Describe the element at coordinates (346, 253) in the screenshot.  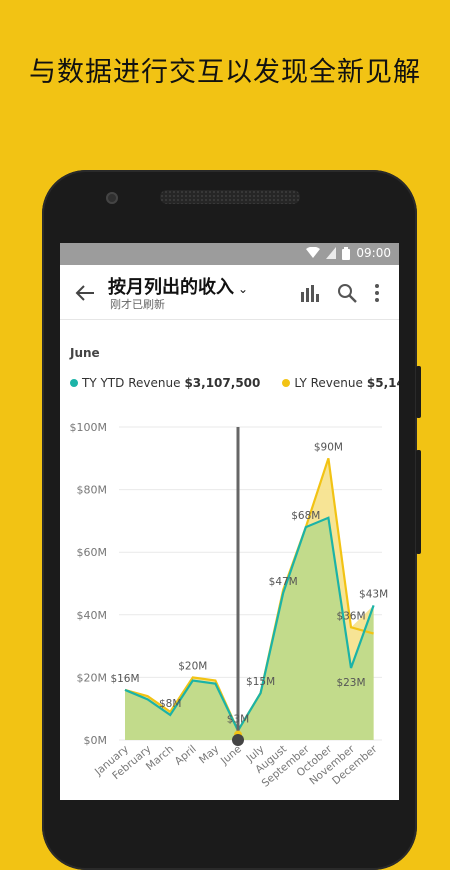
I see `battery-icon` at that location.